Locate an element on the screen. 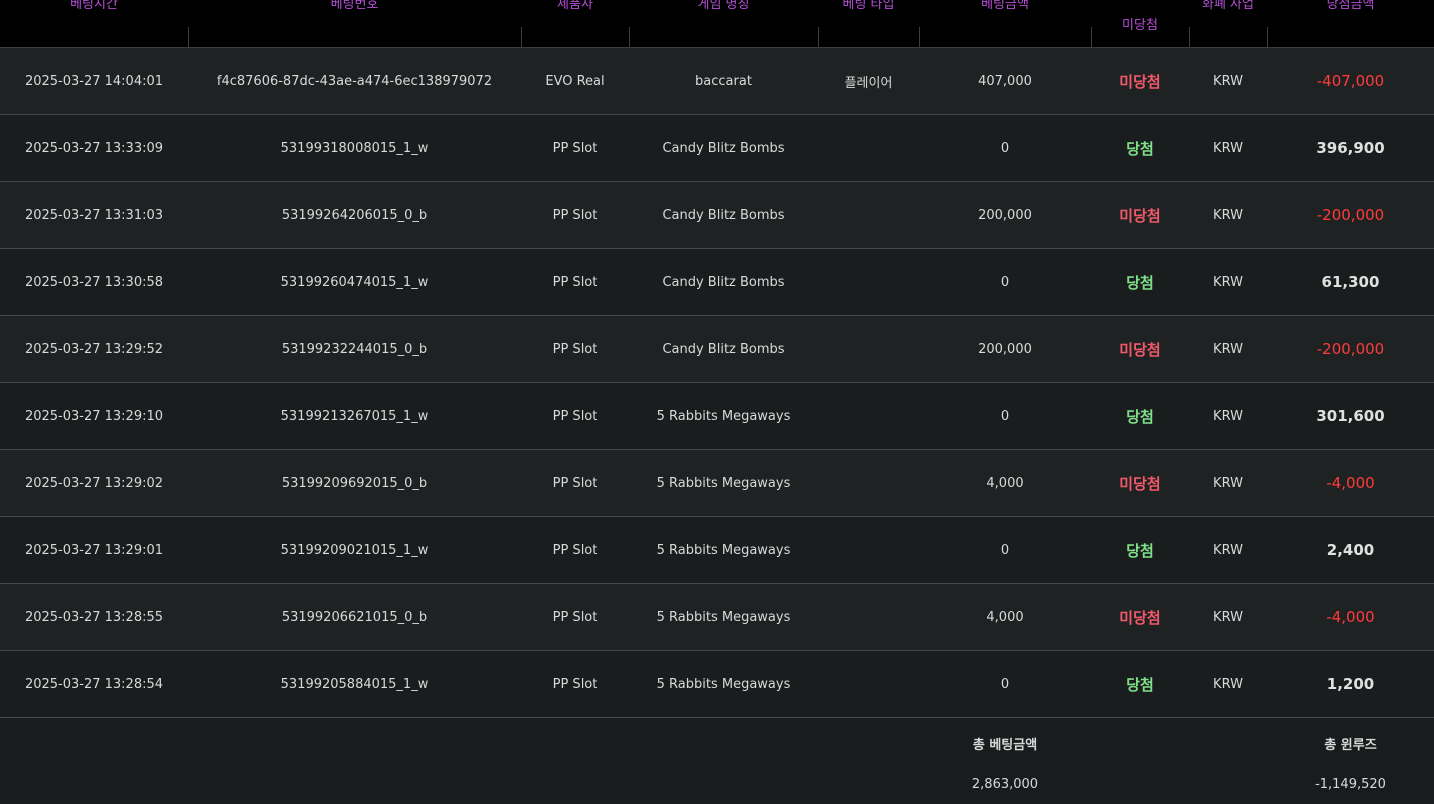 The height and width of the screenshot is (804, 1434). col-header-currency: 화폐 사업 is located at coordinates (1228, 24).